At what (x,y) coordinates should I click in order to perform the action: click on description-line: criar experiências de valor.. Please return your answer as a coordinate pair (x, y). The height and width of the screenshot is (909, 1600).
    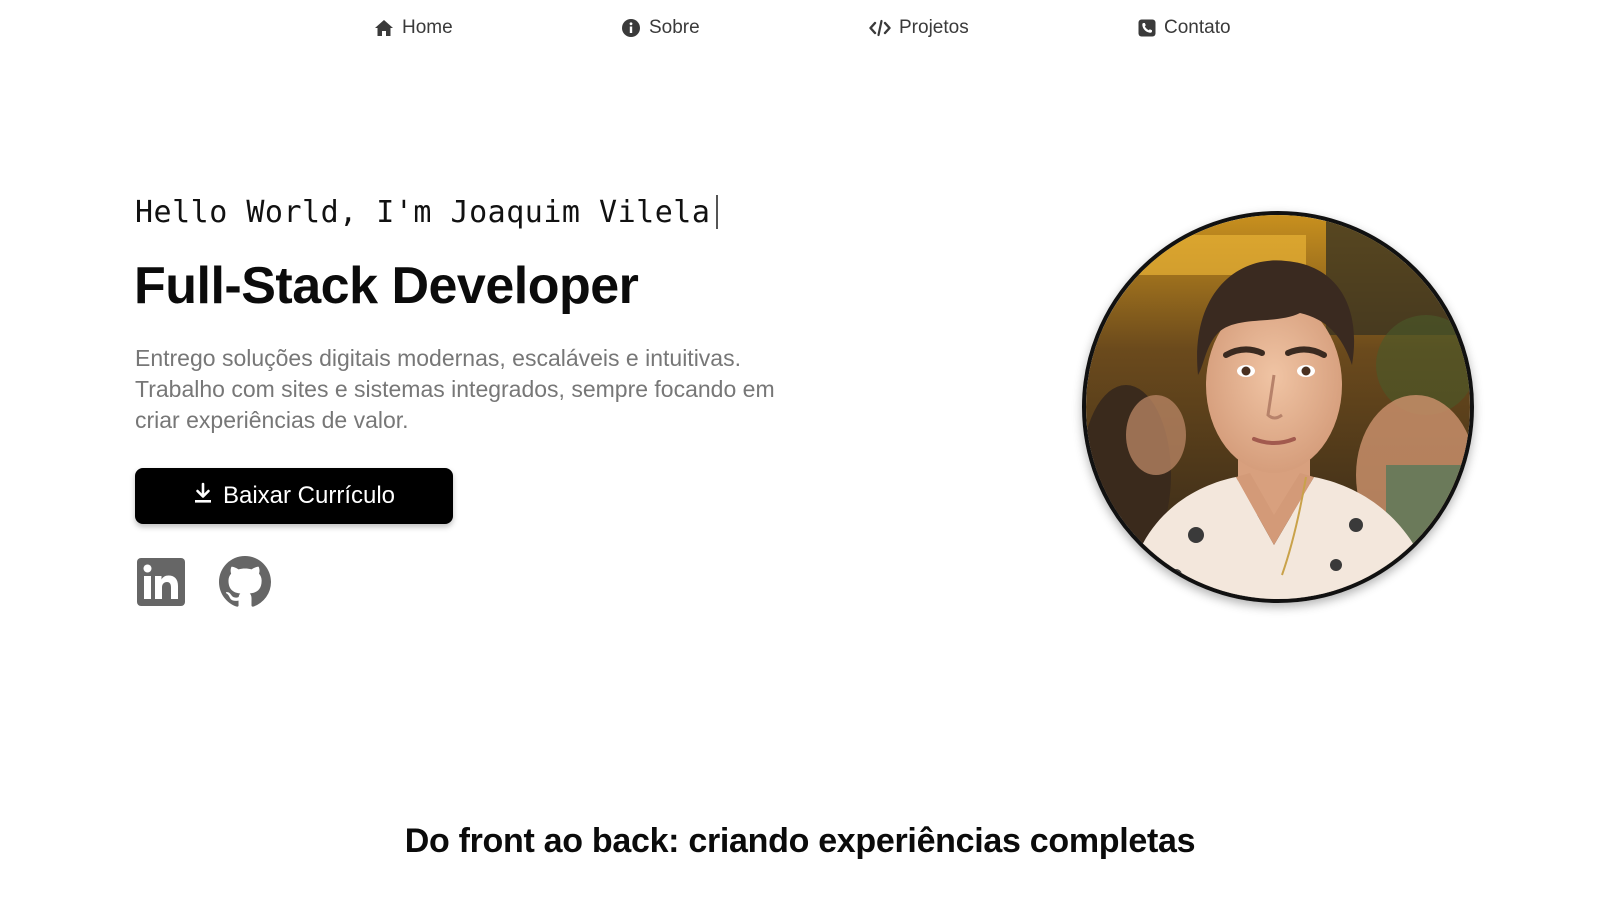
    Looking at the image, I should click on (272, 420).